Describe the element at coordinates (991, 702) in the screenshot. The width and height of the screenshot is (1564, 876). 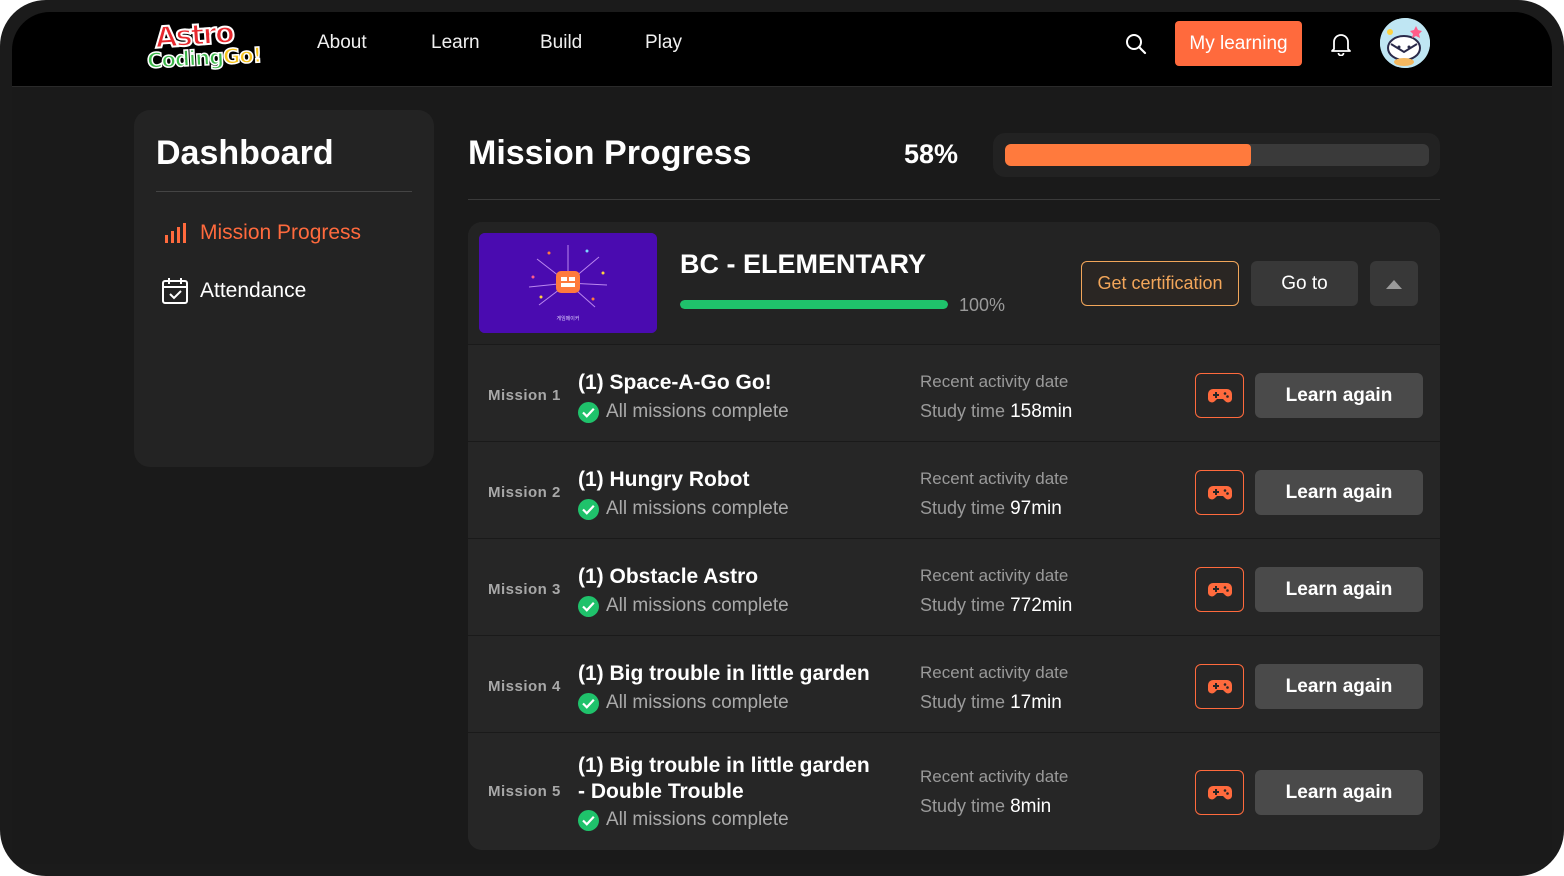
I see `study-time: Study time 17min` at that location.